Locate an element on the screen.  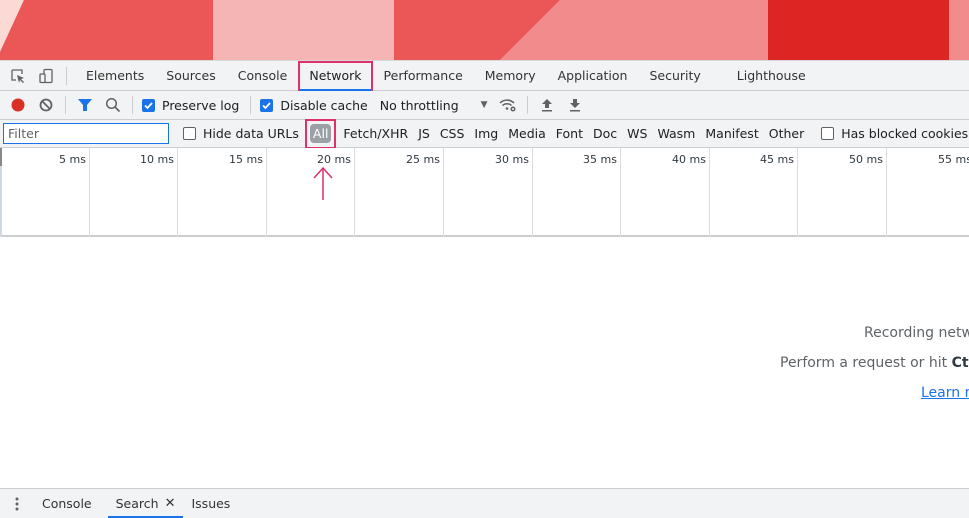
hide-data-urls-checkbox: Hide data URLs is located at coordinates (241, 133).